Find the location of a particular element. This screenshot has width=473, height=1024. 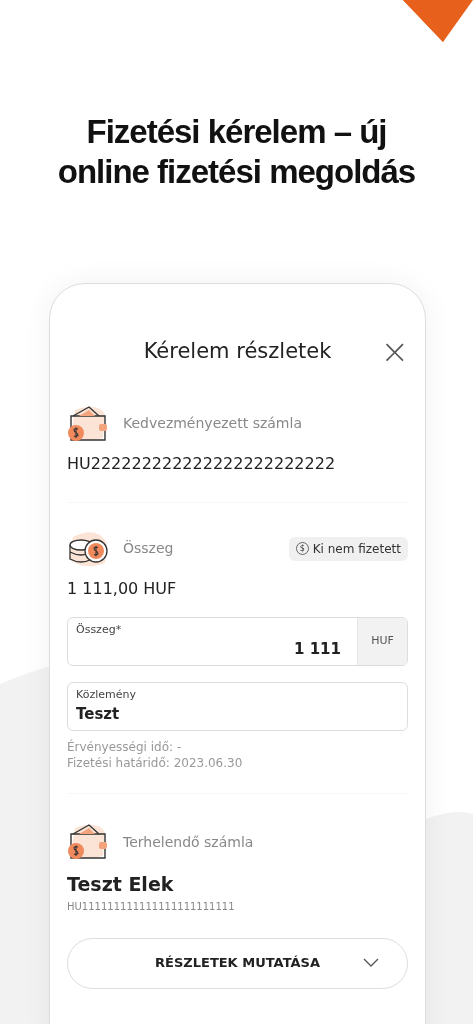

info-text: Fizetési határidő: 2023.06.30 is located at coordinates (155, 763).